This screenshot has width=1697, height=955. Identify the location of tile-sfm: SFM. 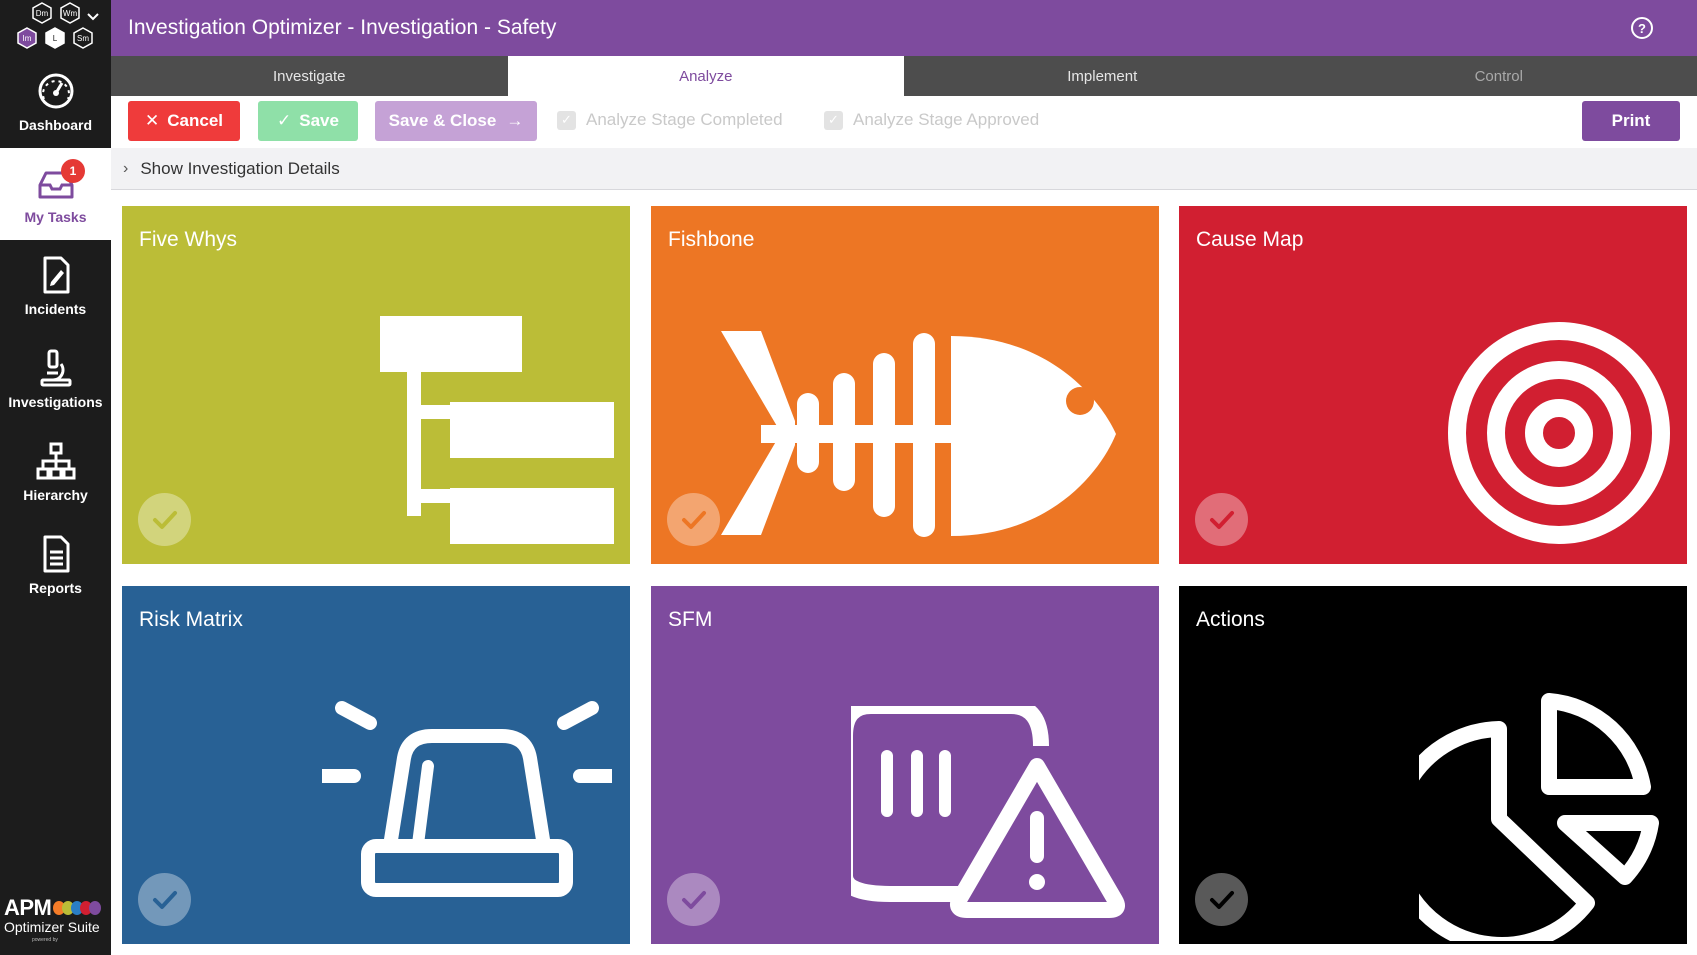
(905, 765).